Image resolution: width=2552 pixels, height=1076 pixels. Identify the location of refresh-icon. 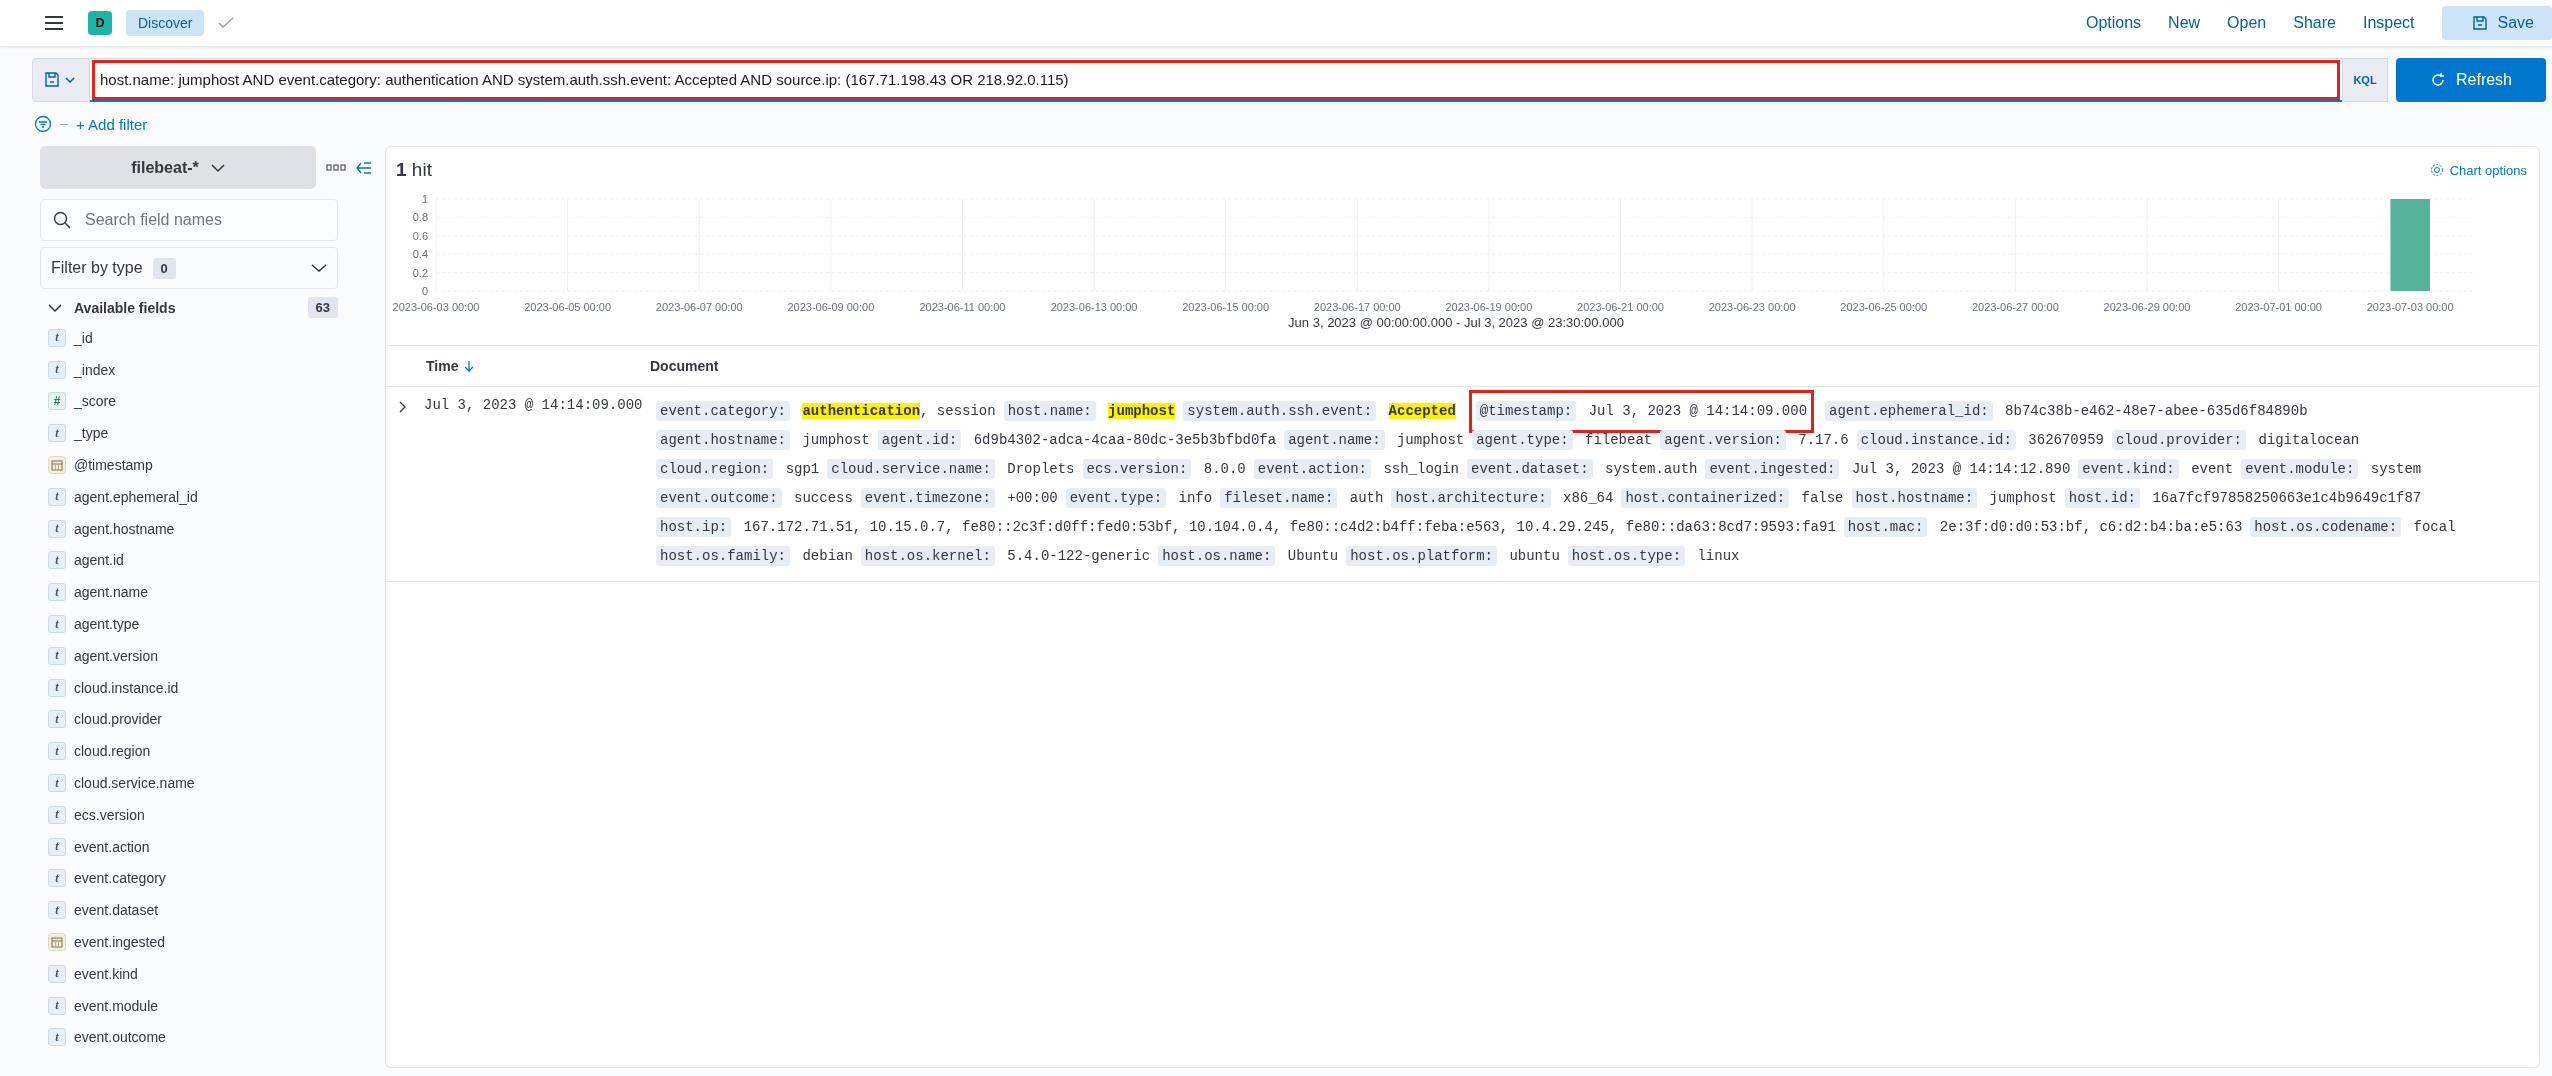
(2438, 80).